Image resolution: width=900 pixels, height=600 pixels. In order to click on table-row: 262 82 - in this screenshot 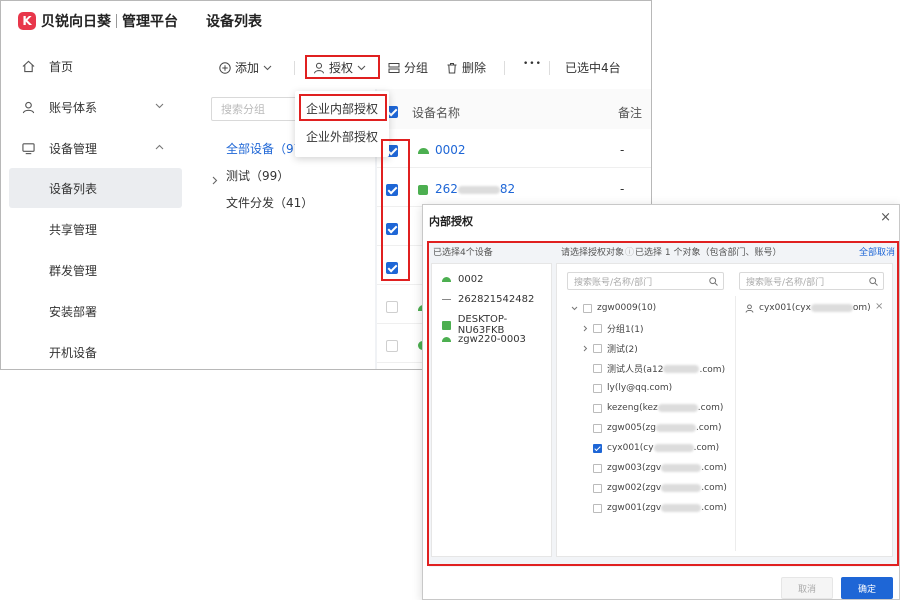, I will do `click(514, 187)`.